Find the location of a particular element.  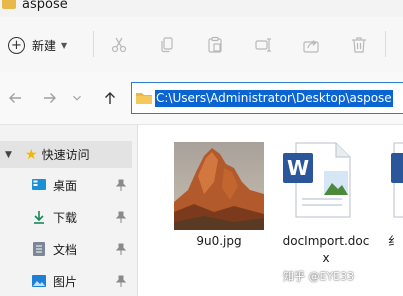

delete-button is located at coordinates (359, 45).